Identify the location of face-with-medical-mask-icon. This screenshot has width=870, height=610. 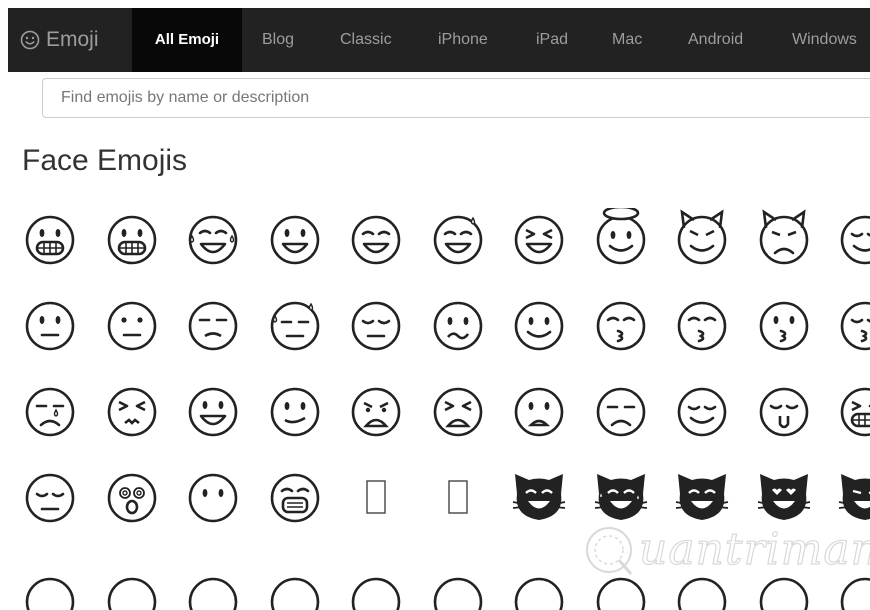
(295, 498).